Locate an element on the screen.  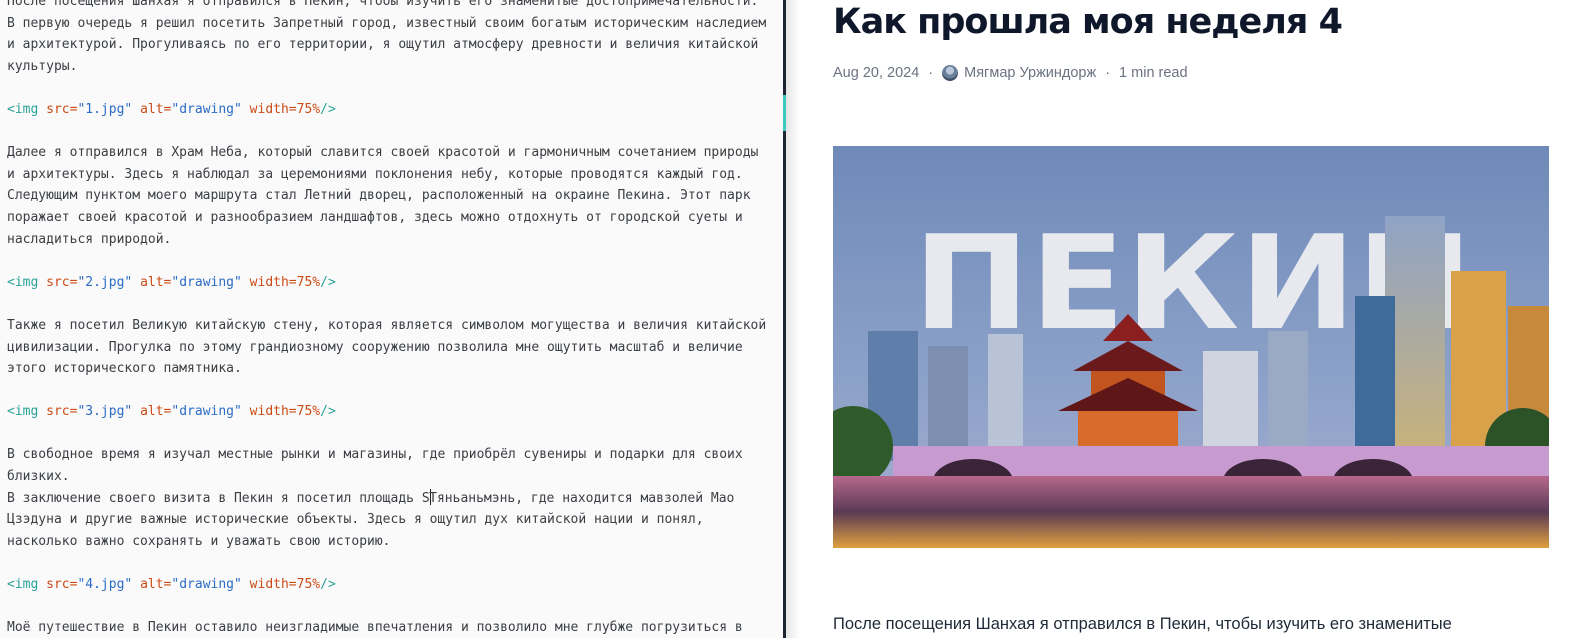
editor-token-str: "1.jpg" is located at coordinates (105, 109).